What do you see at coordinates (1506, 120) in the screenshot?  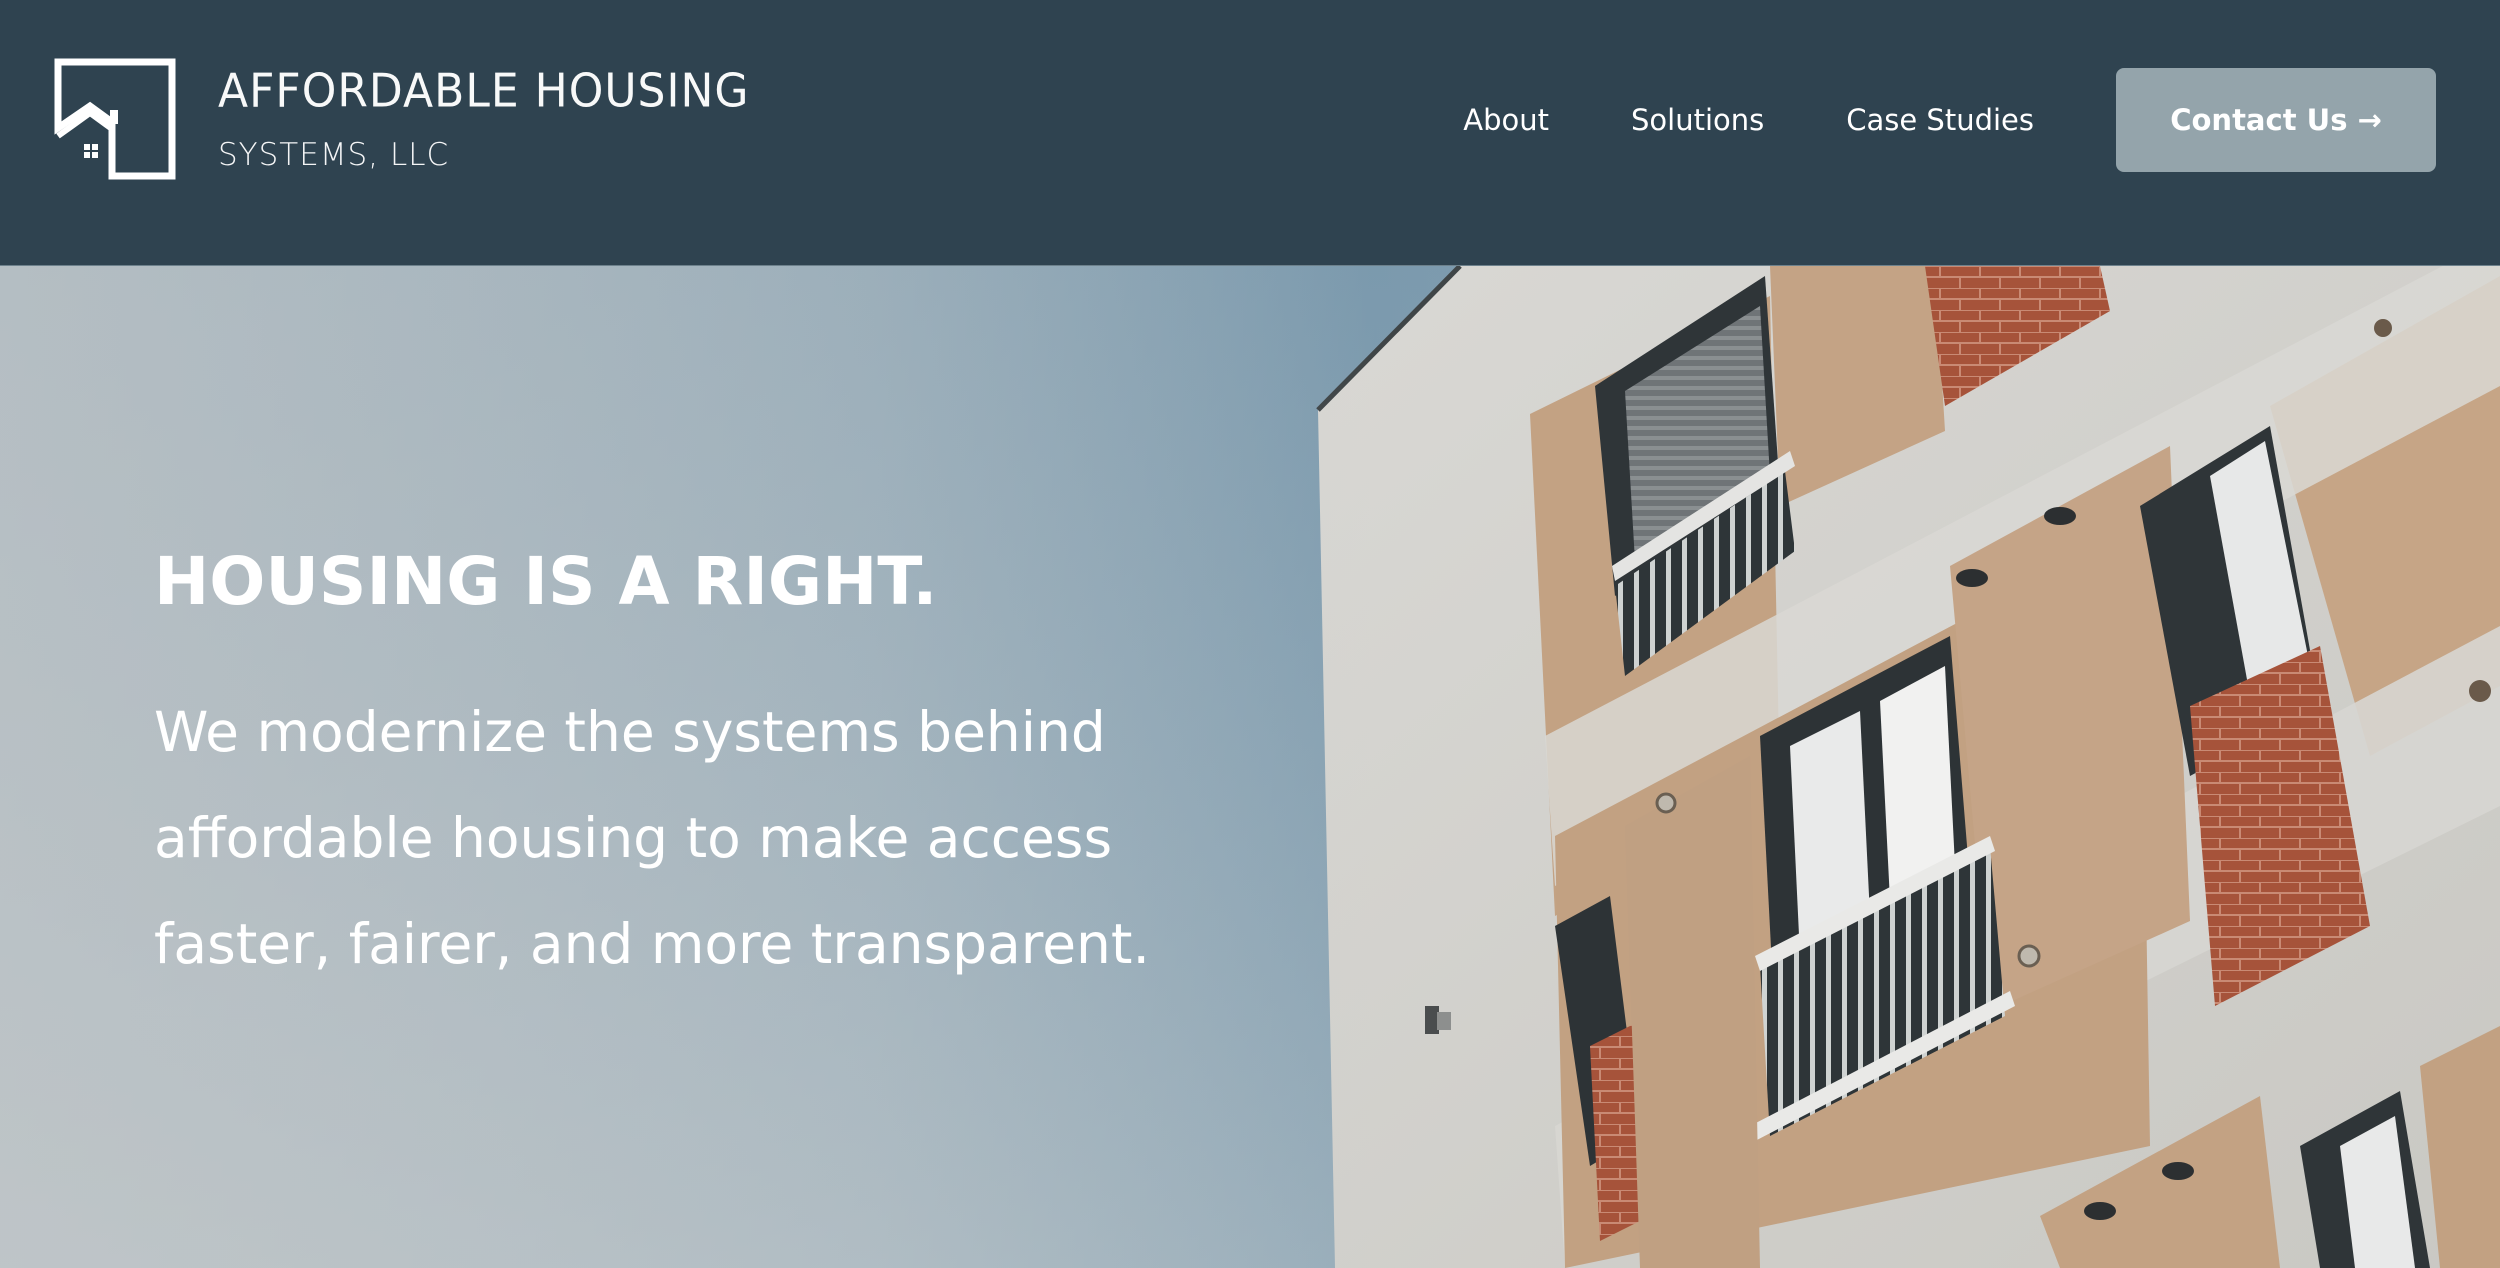 I see `nav-link-about: About` at bounding box center [1506, 120].